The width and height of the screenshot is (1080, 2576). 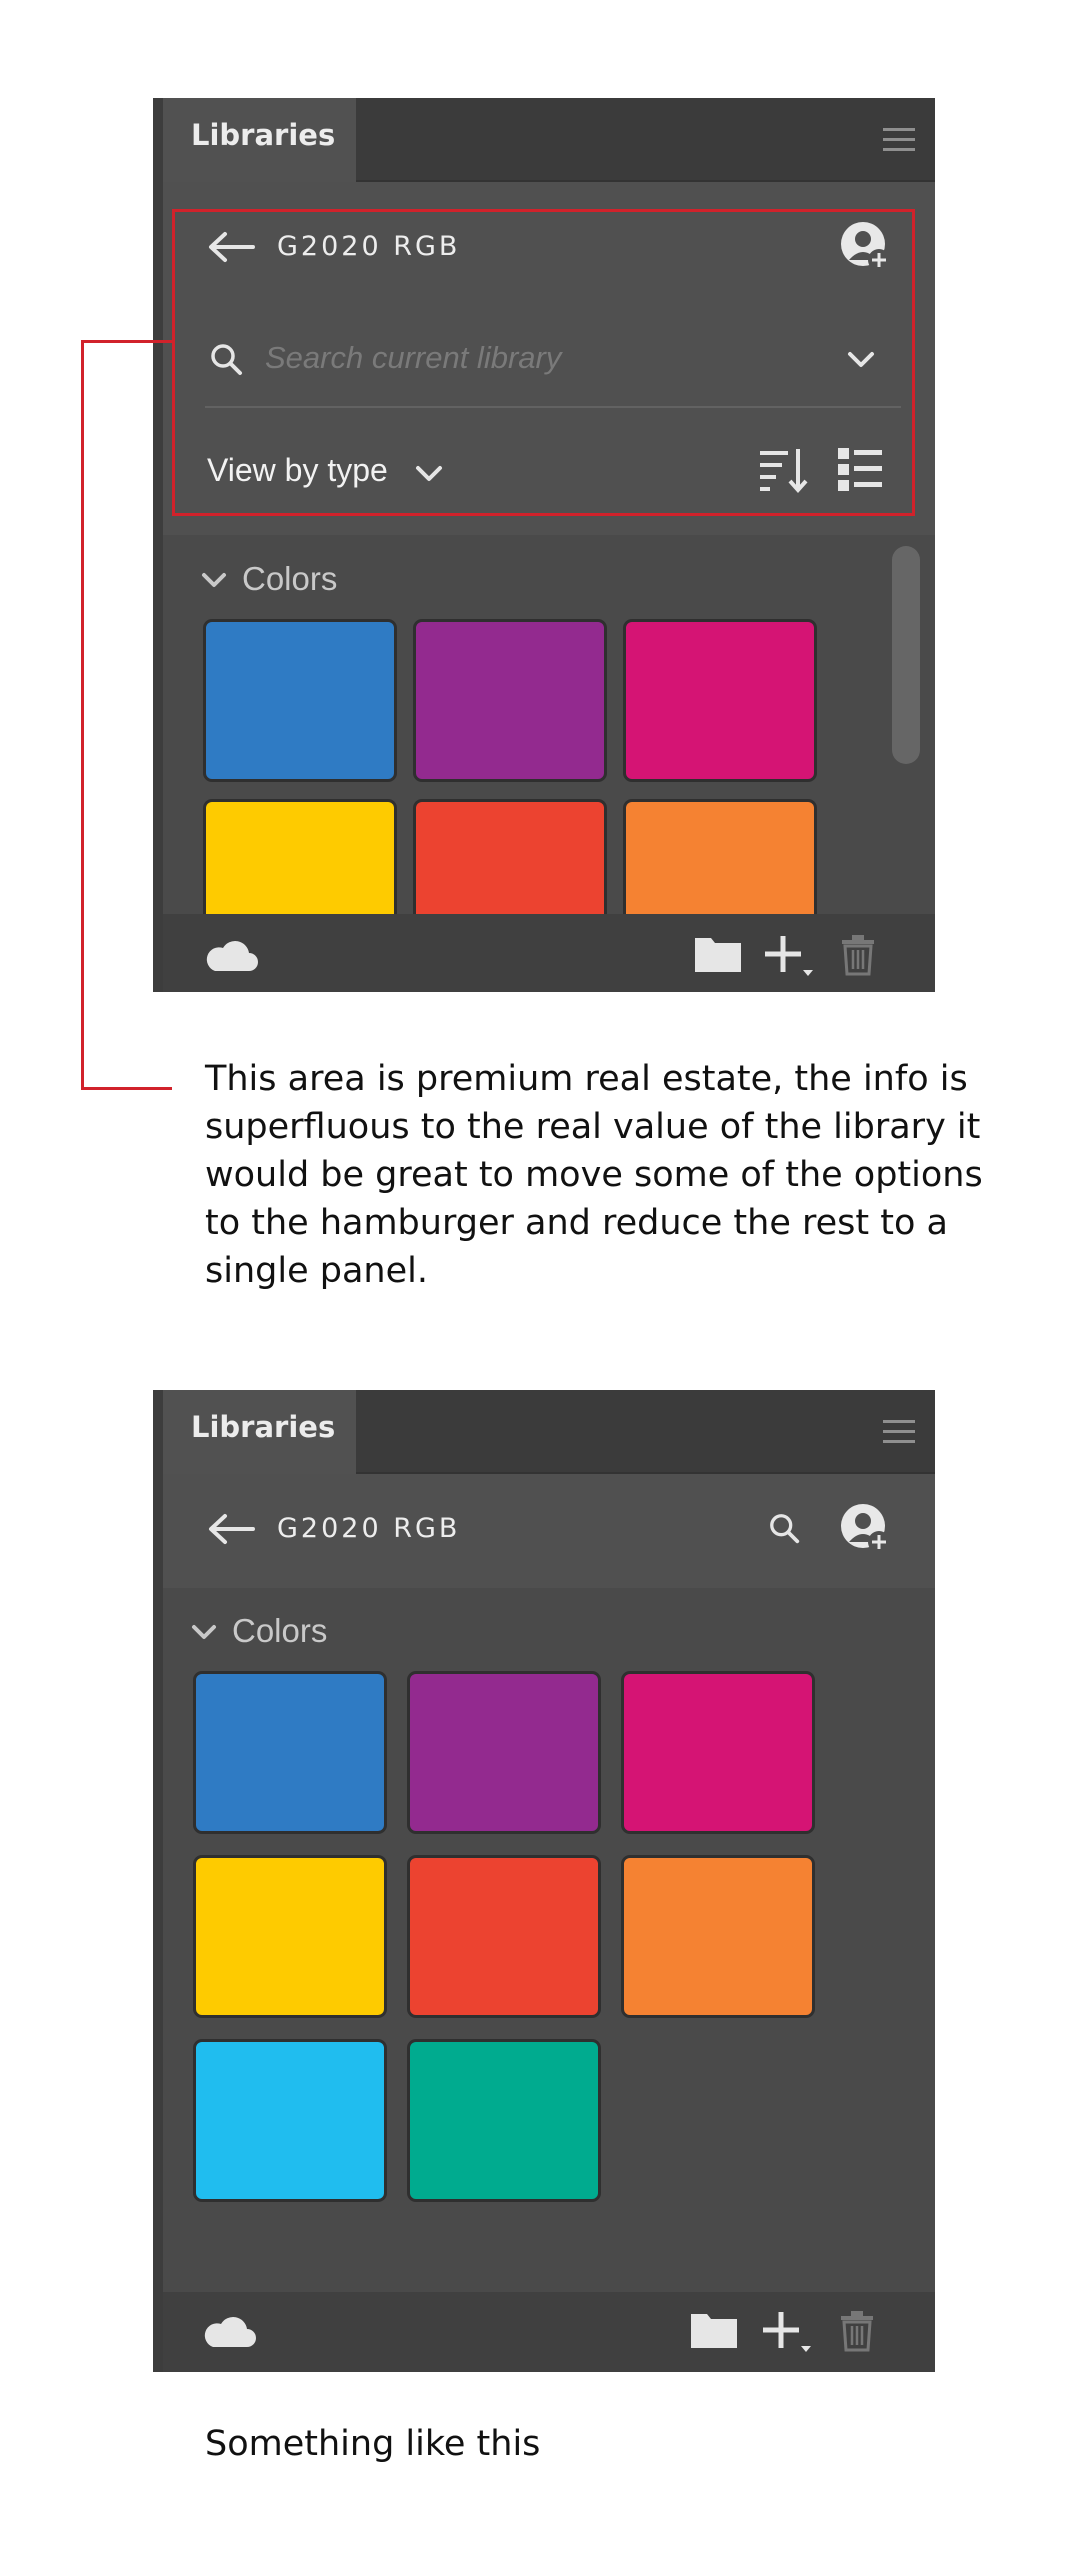 I want to click on annotation-line-top, so click(x=127, y=341).